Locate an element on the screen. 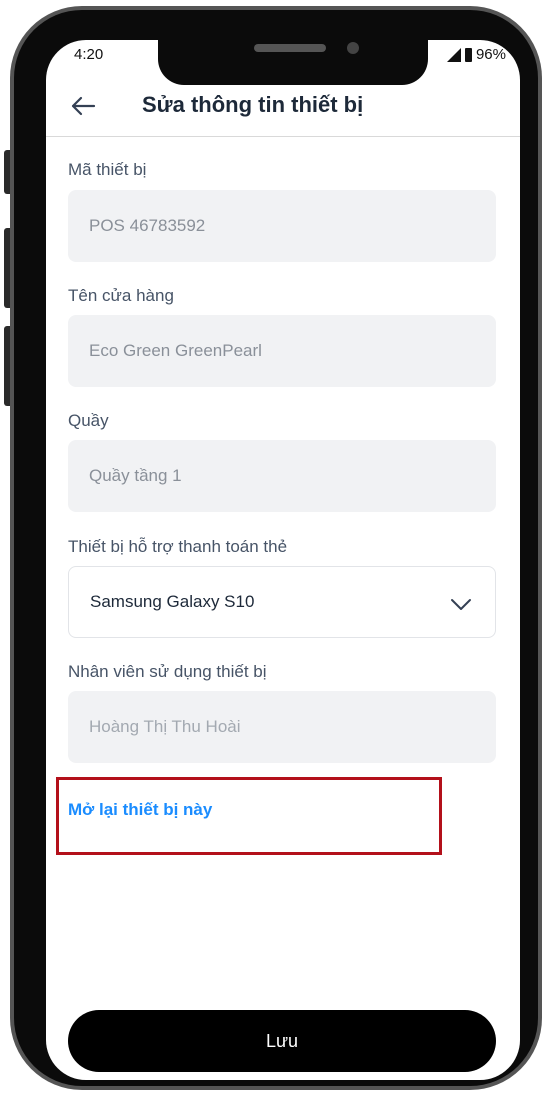 The height and width of the screenshot is (1094, 548). card-device-value: Samsung Galaxy S10 is located at coordinates (172, 601).